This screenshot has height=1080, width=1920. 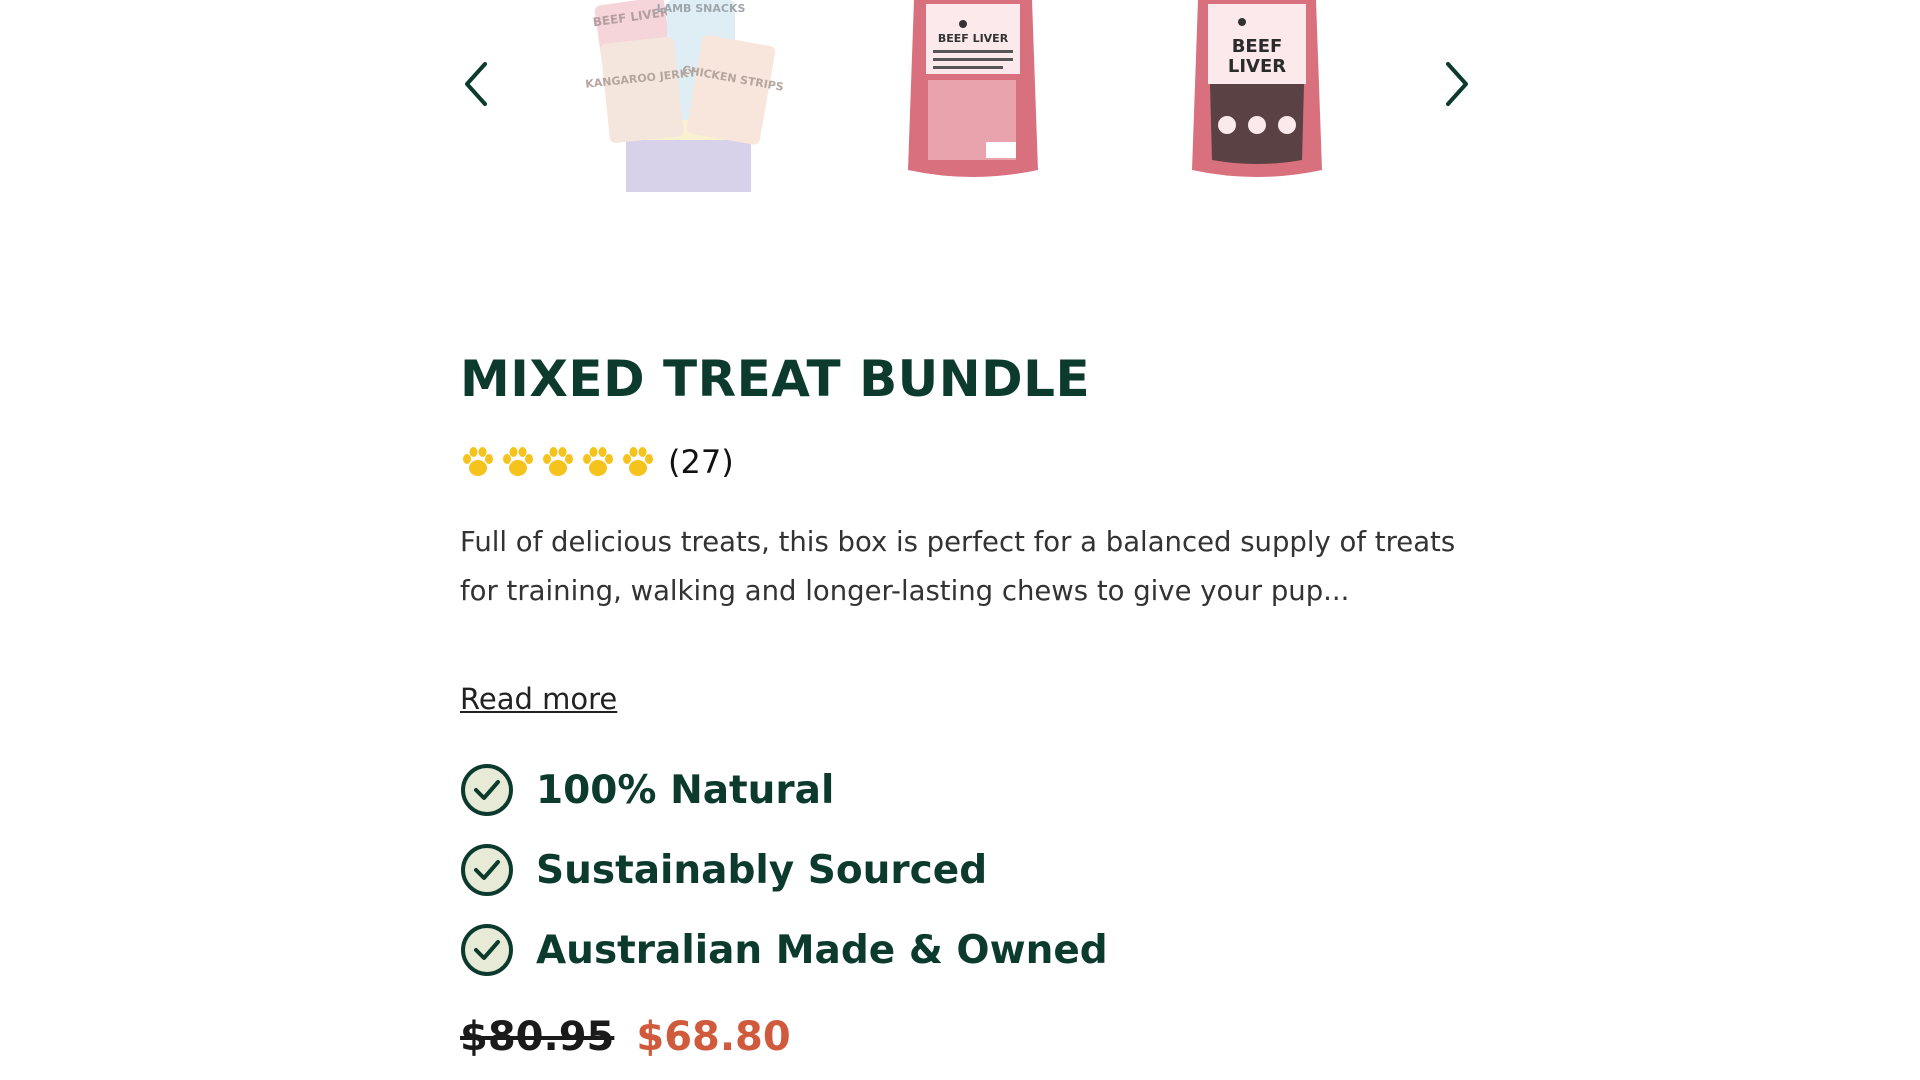 I want to click on beef-liver-back-image: BEEF LIVER, so click(x=973, y=88).